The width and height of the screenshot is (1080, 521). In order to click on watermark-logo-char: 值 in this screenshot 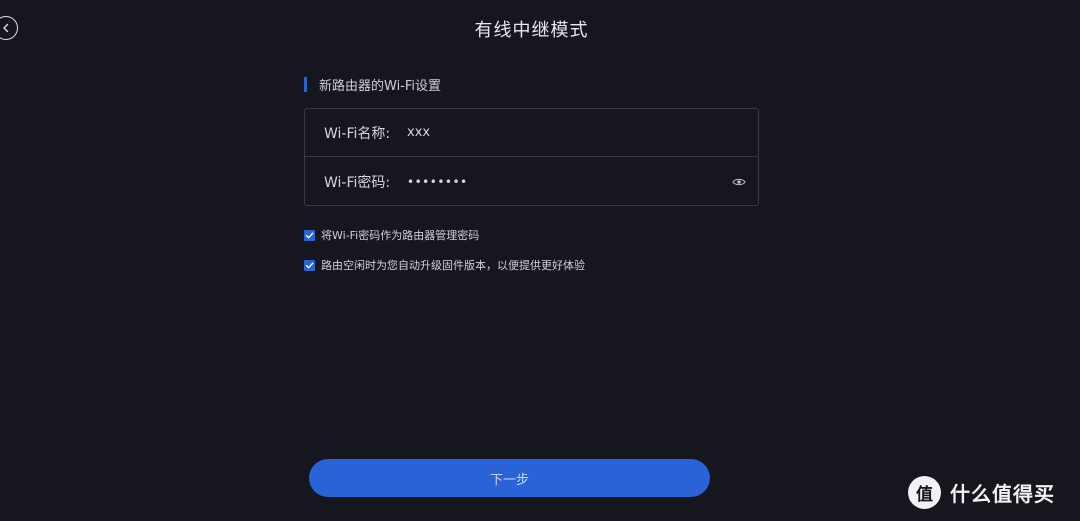, I will do `click(924, 495)`.